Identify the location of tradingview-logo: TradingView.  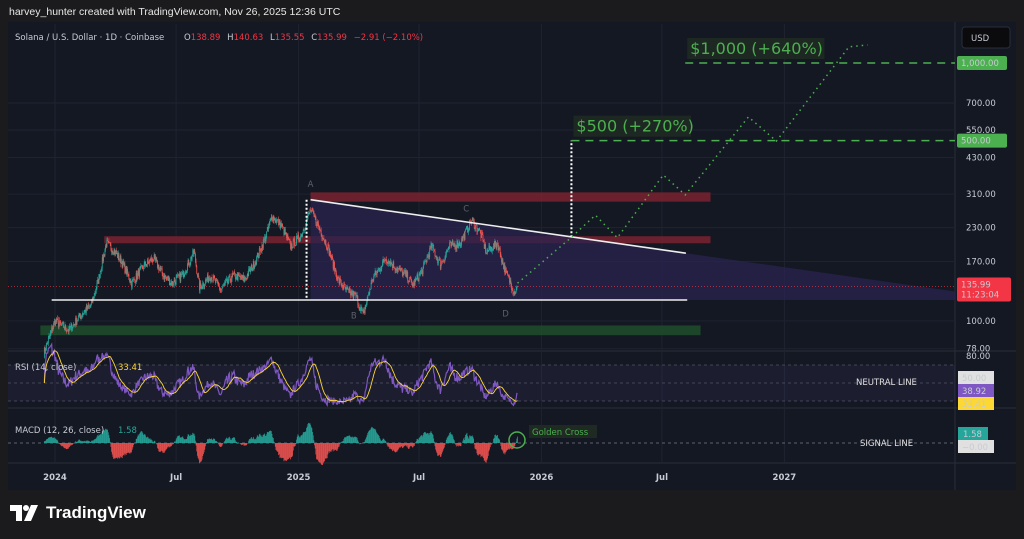
(78, 513).